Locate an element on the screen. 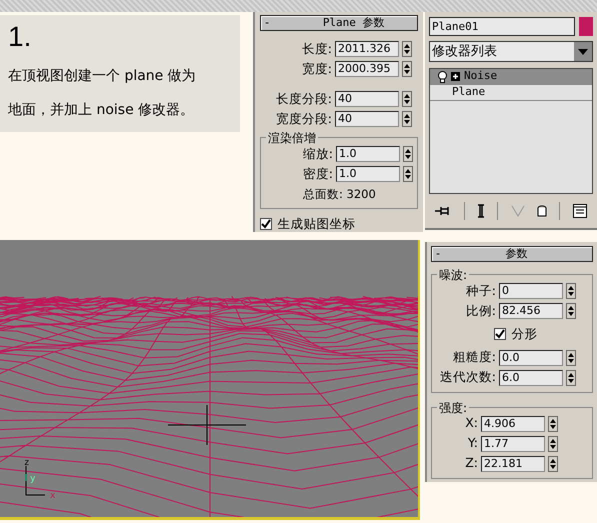 The image size is (597, 523). number-field: 0 is located at coordinates (531, 291).